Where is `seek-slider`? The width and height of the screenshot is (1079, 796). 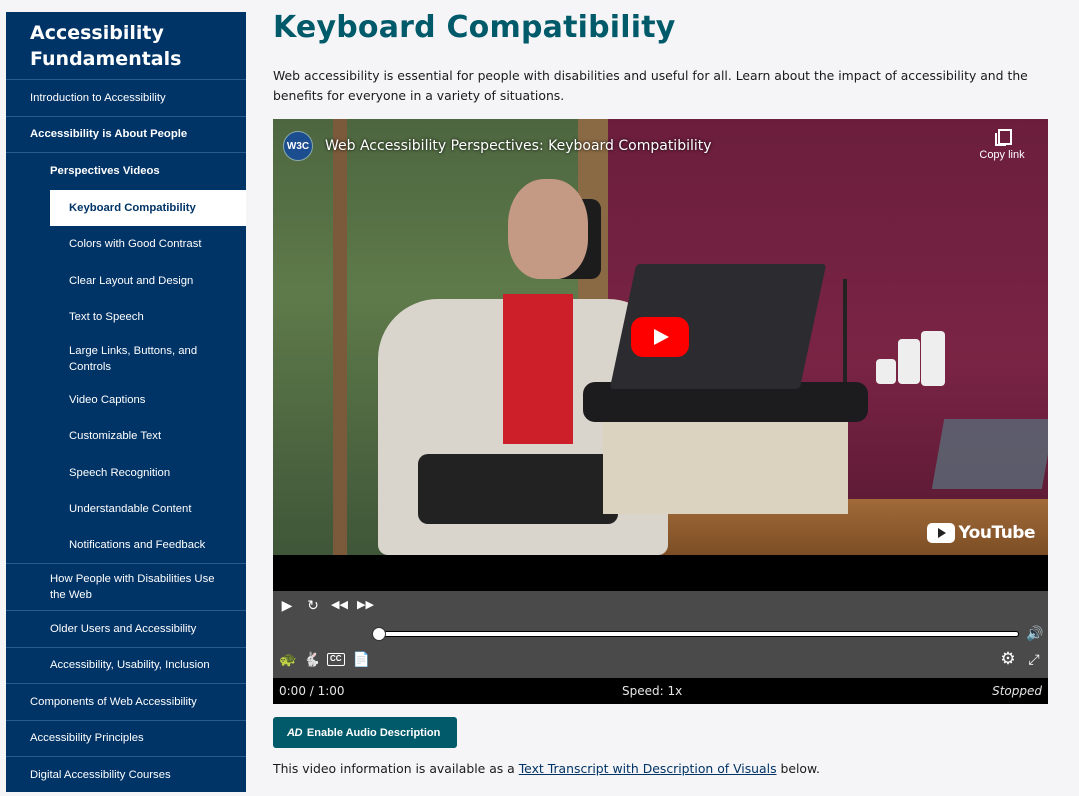 seek-slider is located at coordinates (695, 634).